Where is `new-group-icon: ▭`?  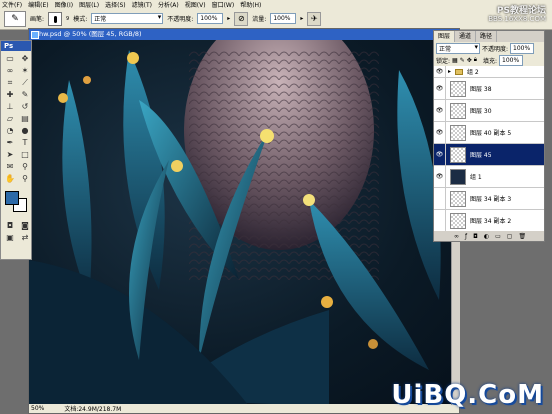
new-group-icon: ▭ is located at coordinates (498, 236).